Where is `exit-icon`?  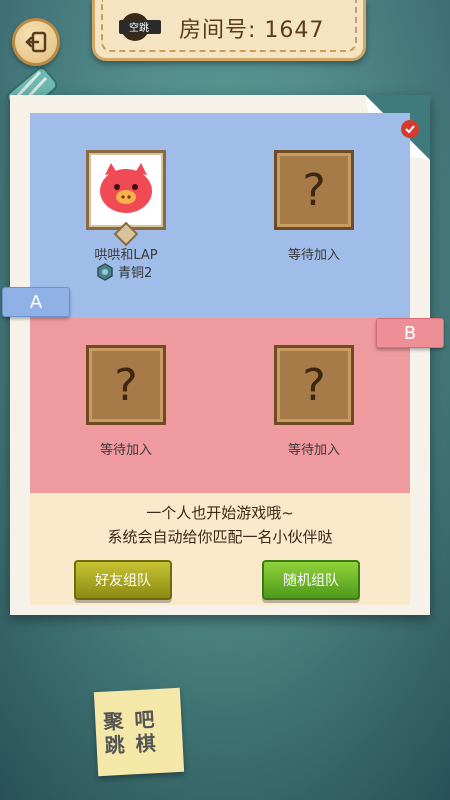 exit-icon is located at coordinates (36, 42).